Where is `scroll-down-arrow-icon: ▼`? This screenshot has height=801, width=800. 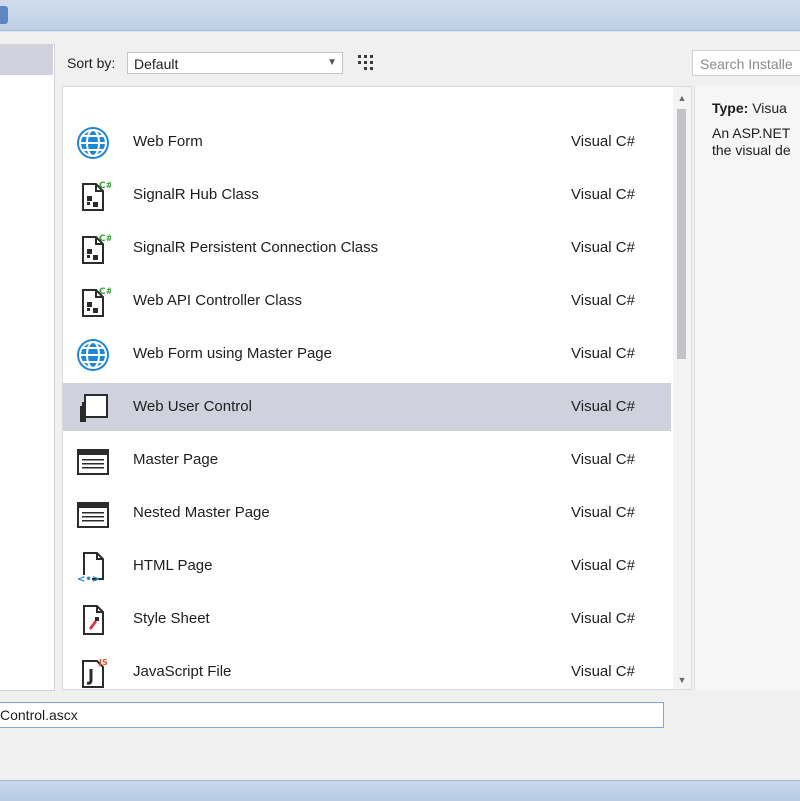
scroll-down-arrow-icon: ▼ is located at coordinates (682, 680).